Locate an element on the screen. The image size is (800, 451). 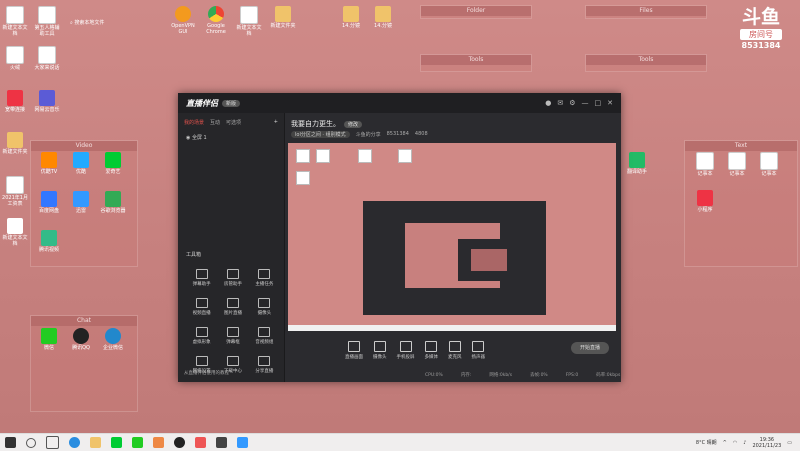
tool-share: 分享直播 is located at coordinates (264, 365).